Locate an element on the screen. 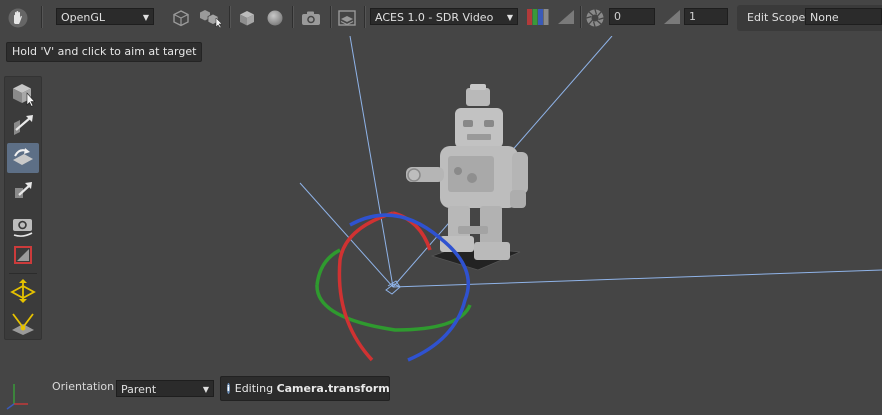  clipping-plane-icon is located at coordinates (23, 291).